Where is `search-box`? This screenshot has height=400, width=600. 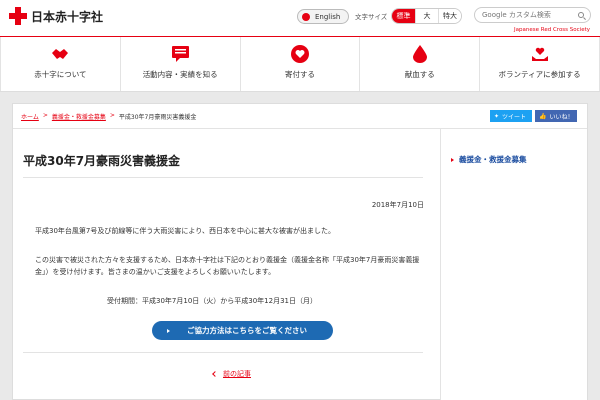
search-box is located at coordinates (532, 15).